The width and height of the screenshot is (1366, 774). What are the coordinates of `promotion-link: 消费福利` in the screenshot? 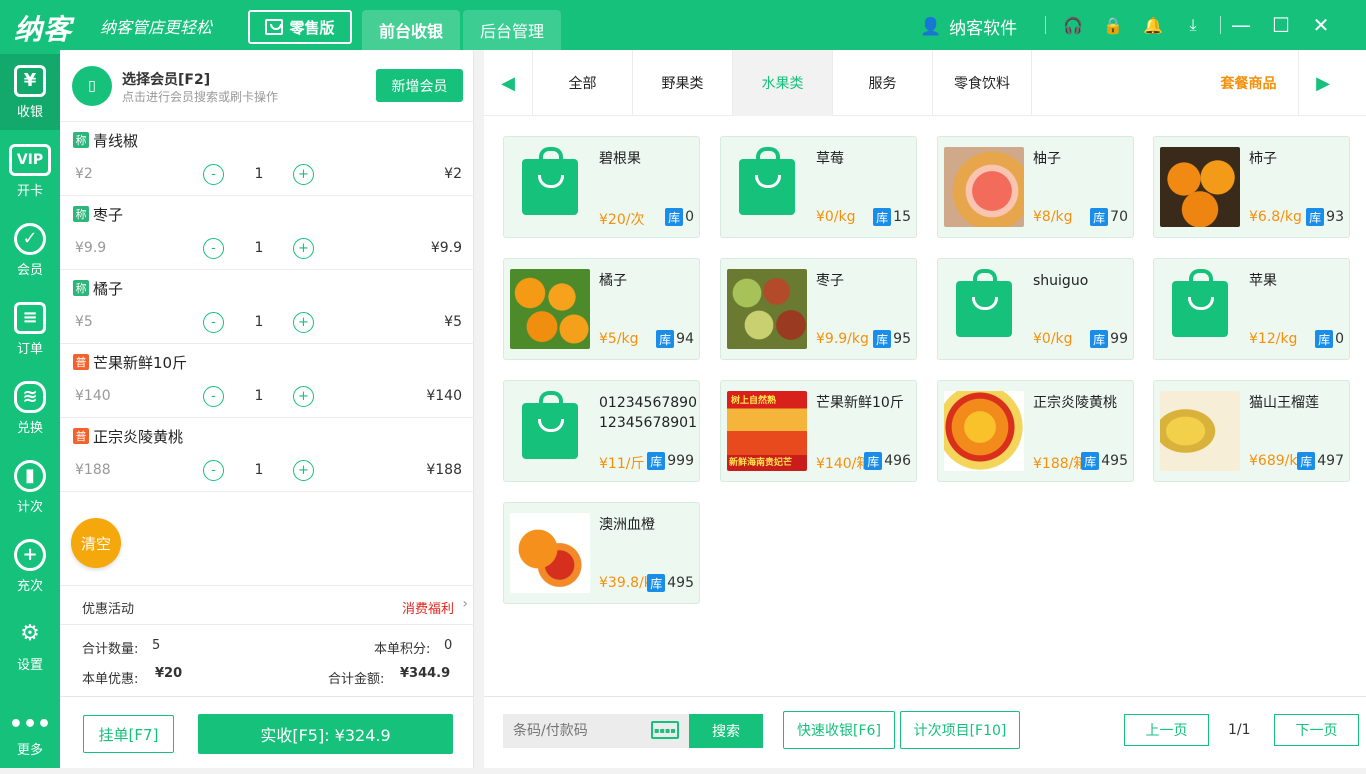 It's located at (428, 607).